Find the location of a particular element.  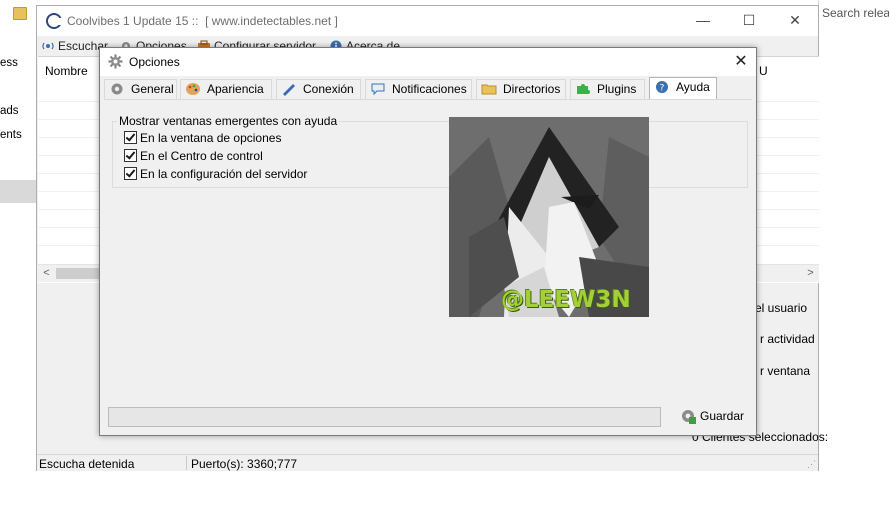

tab-plugins: Plugins is located at coordinates (607, 89).